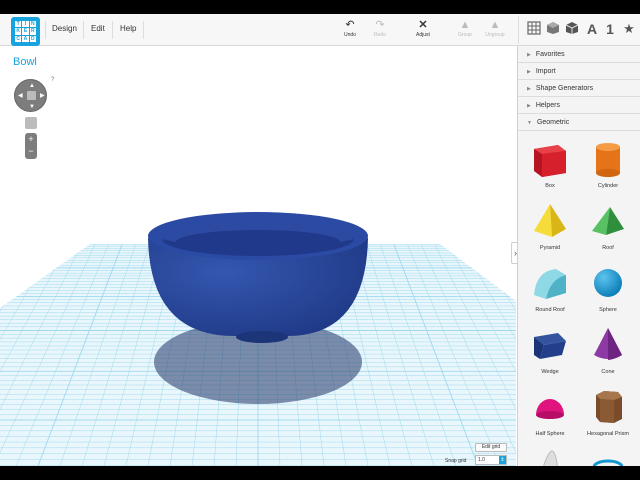 The height and width of the screenshot is (480, 640). I want to click on box-view-icon, so click(553, 29).